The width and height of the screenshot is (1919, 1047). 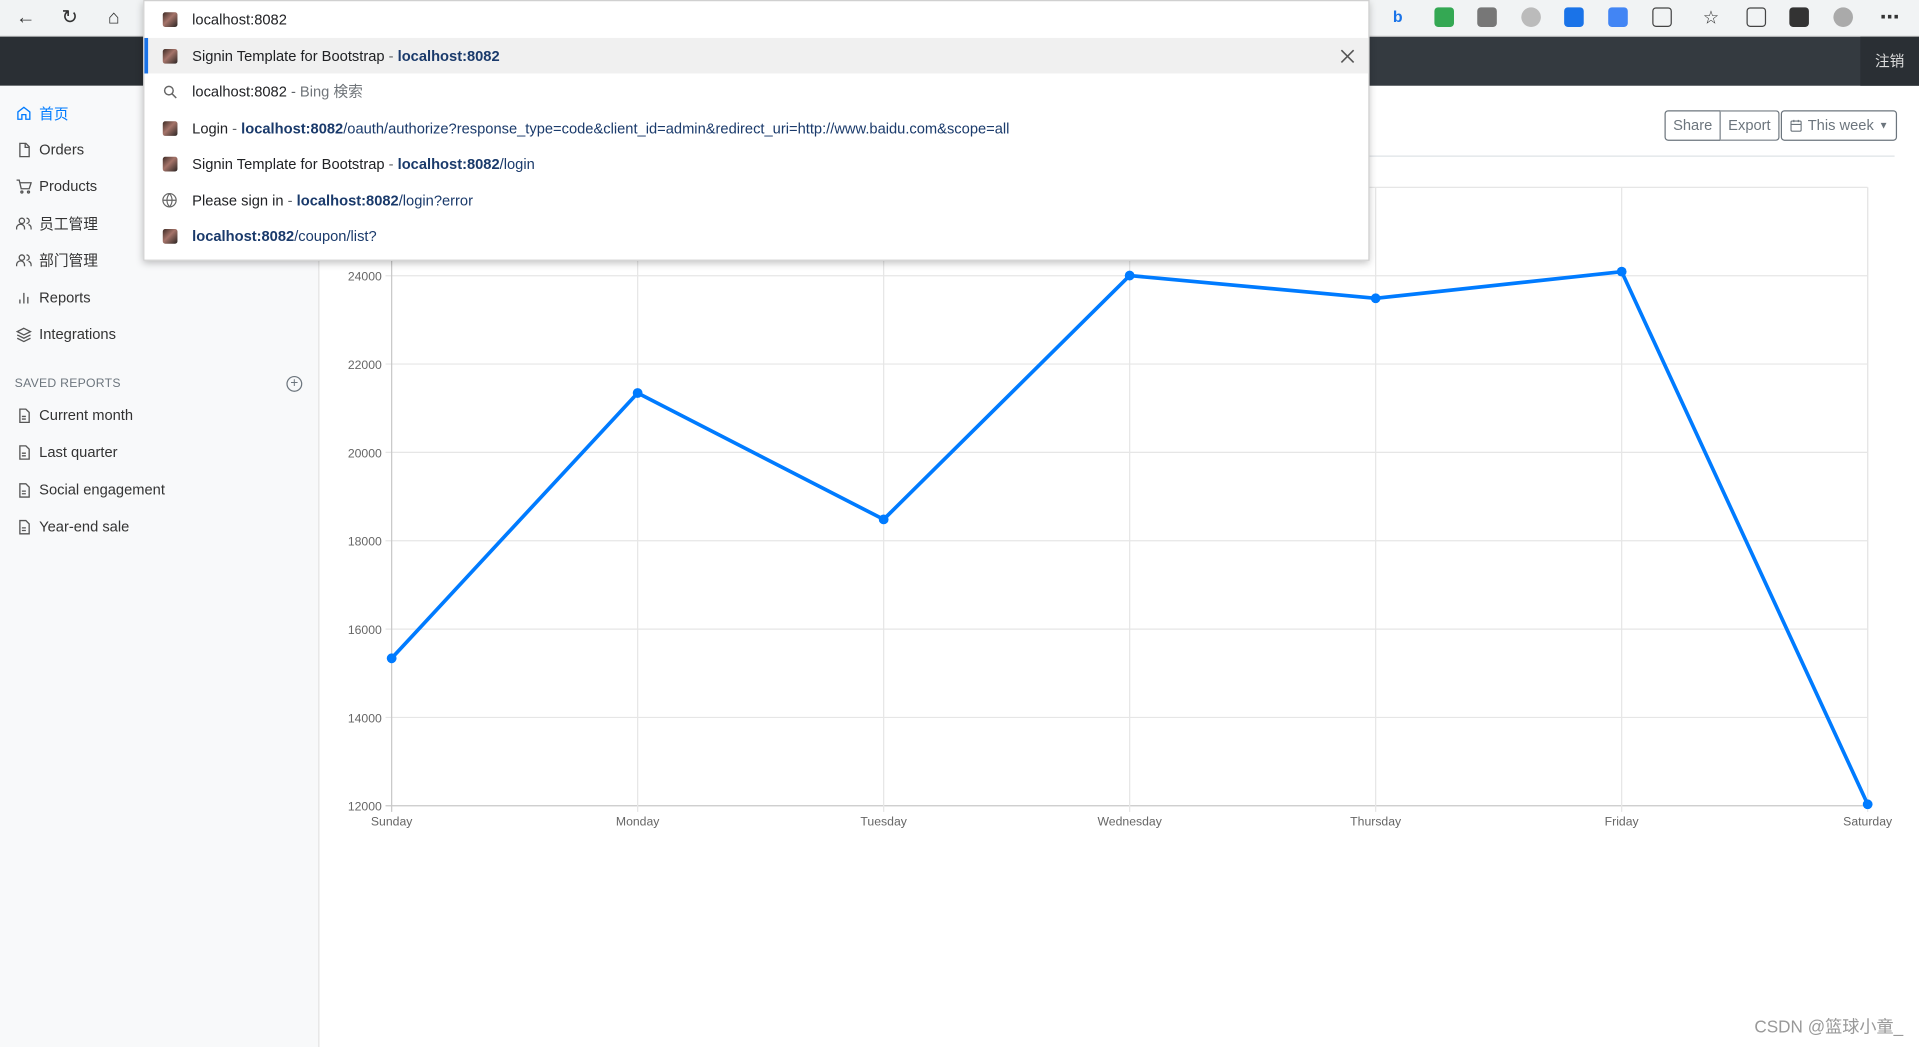 I want to click on sidebar-item-departments: 部门管理, so click(x=56, y=259).